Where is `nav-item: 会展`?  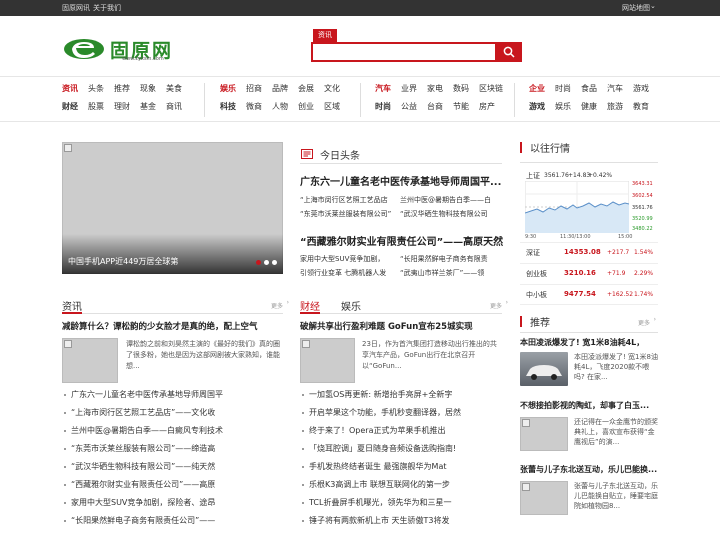
nav-item: 会展 is located at coordinates (306, 90).